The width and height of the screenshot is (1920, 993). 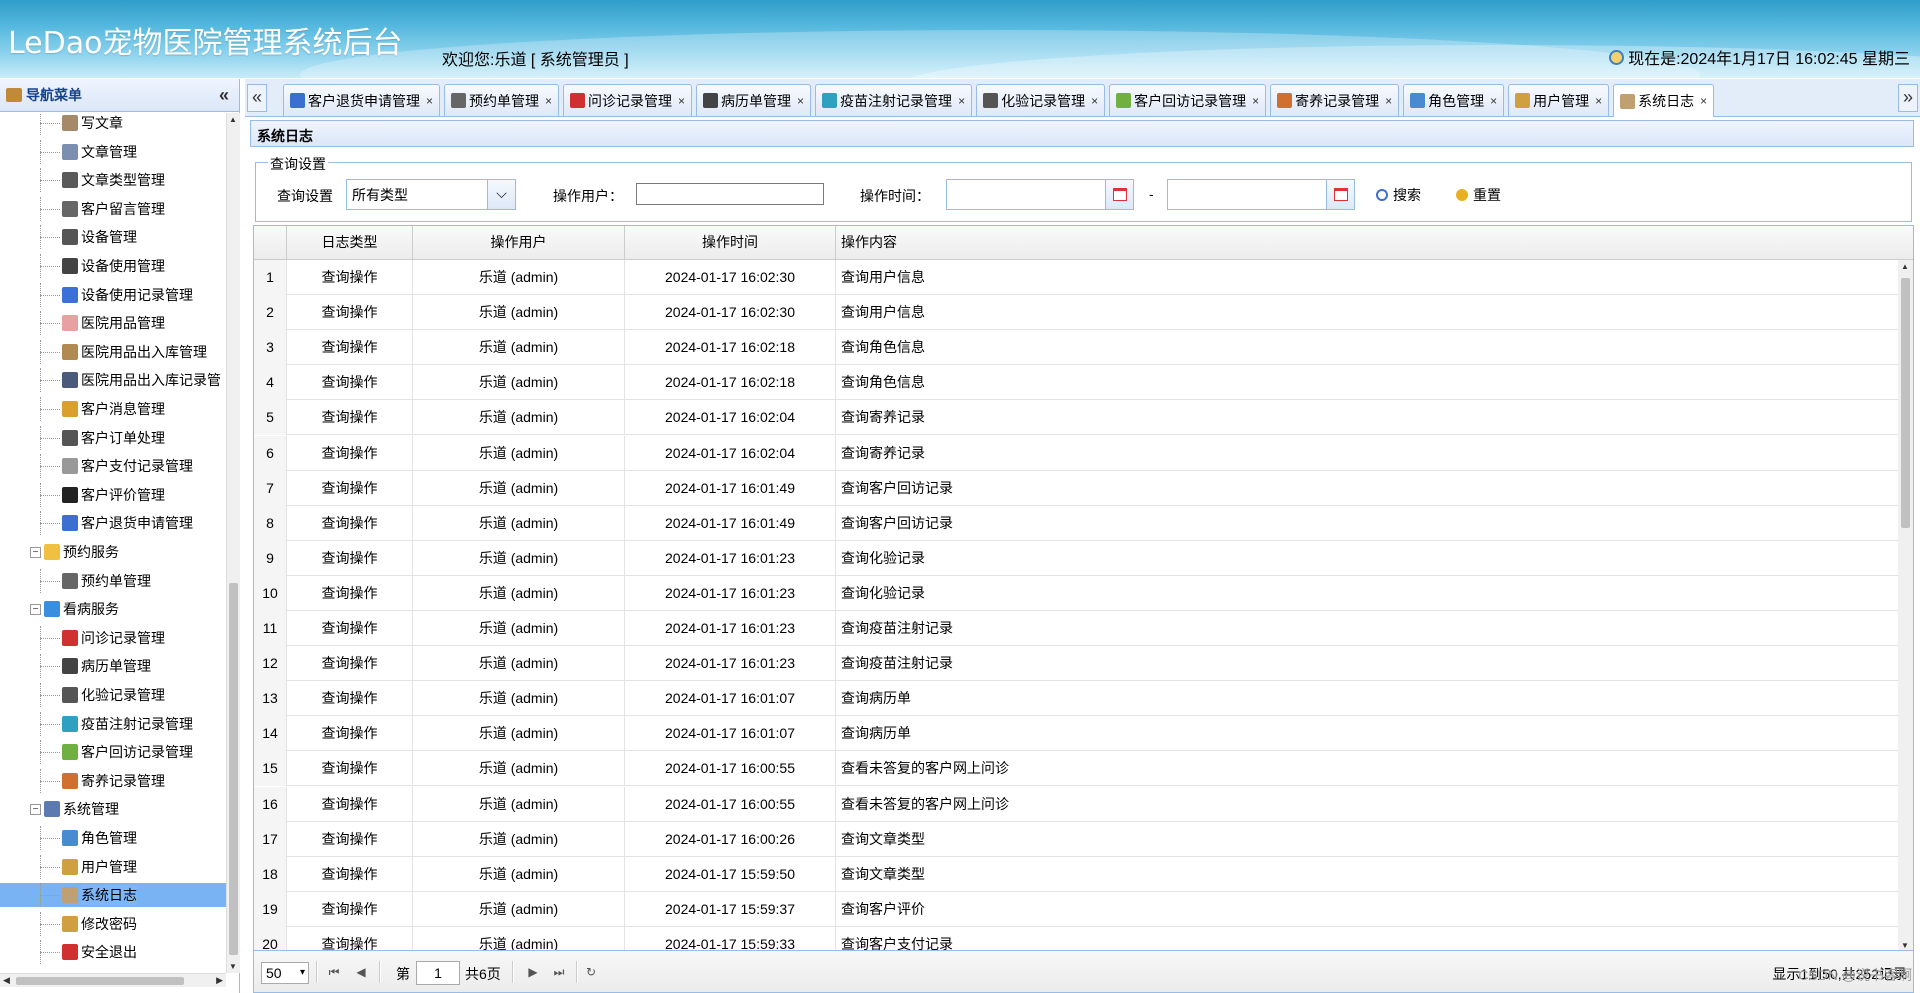 What do you see at coordinates (113, 637) in the screenshot?
I see `sidebar-item: 问诊记录管理` at bounding box center [113, 637].